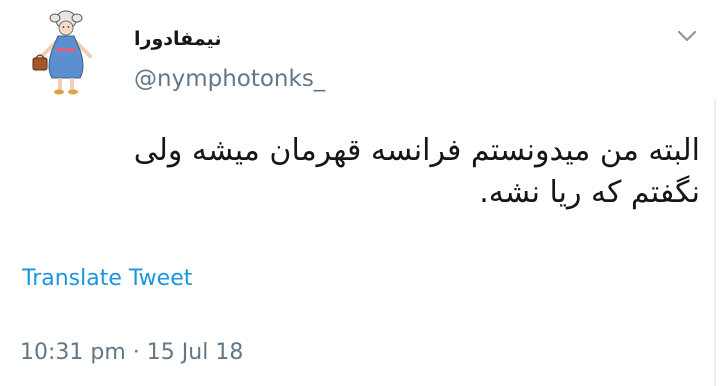 This screenshot has width=720, height=386. I want to click on chevron-down-icon, so click(687, 36).